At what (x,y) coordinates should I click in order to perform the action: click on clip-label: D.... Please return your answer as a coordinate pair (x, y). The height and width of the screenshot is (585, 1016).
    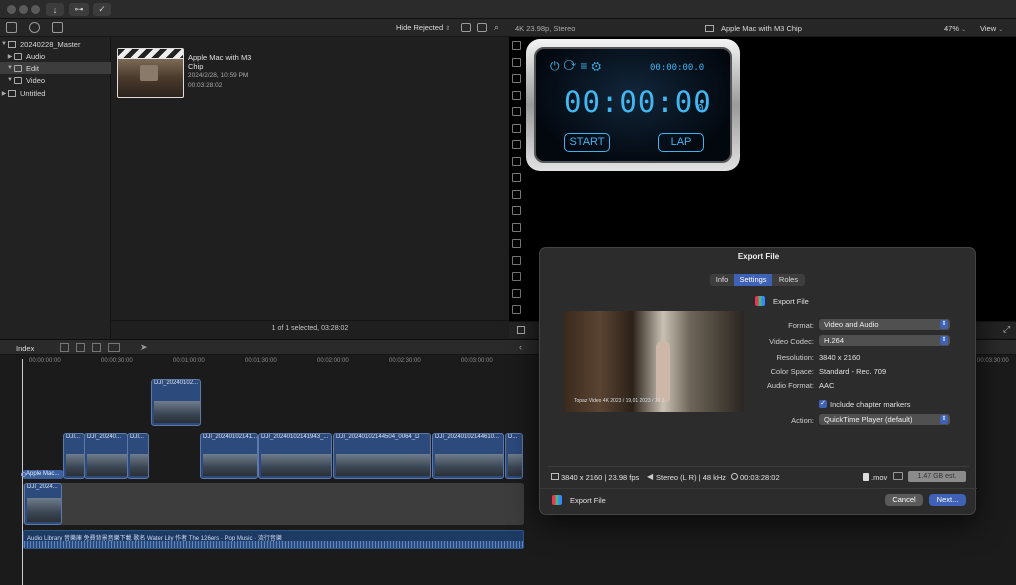
    Looking at the image, I should click on (513, 437).